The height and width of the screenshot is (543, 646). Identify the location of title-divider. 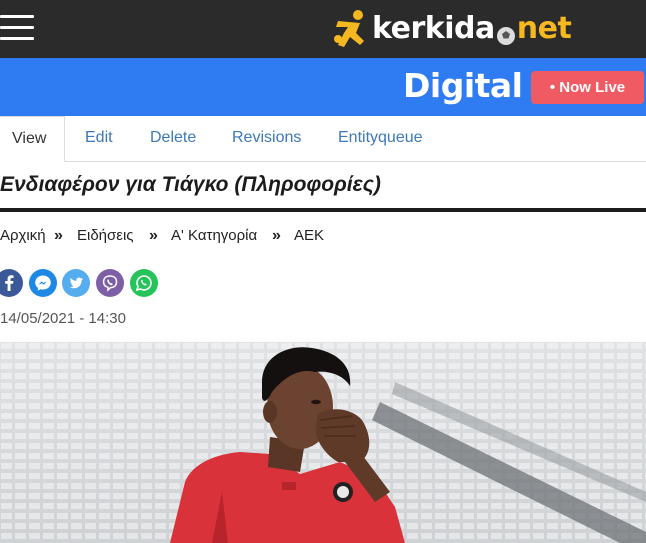
(323, 210).